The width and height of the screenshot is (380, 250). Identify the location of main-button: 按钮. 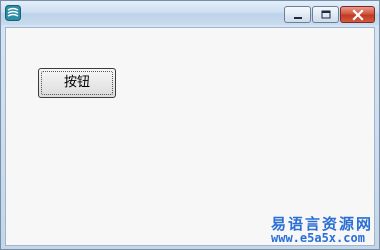
(77, 83).